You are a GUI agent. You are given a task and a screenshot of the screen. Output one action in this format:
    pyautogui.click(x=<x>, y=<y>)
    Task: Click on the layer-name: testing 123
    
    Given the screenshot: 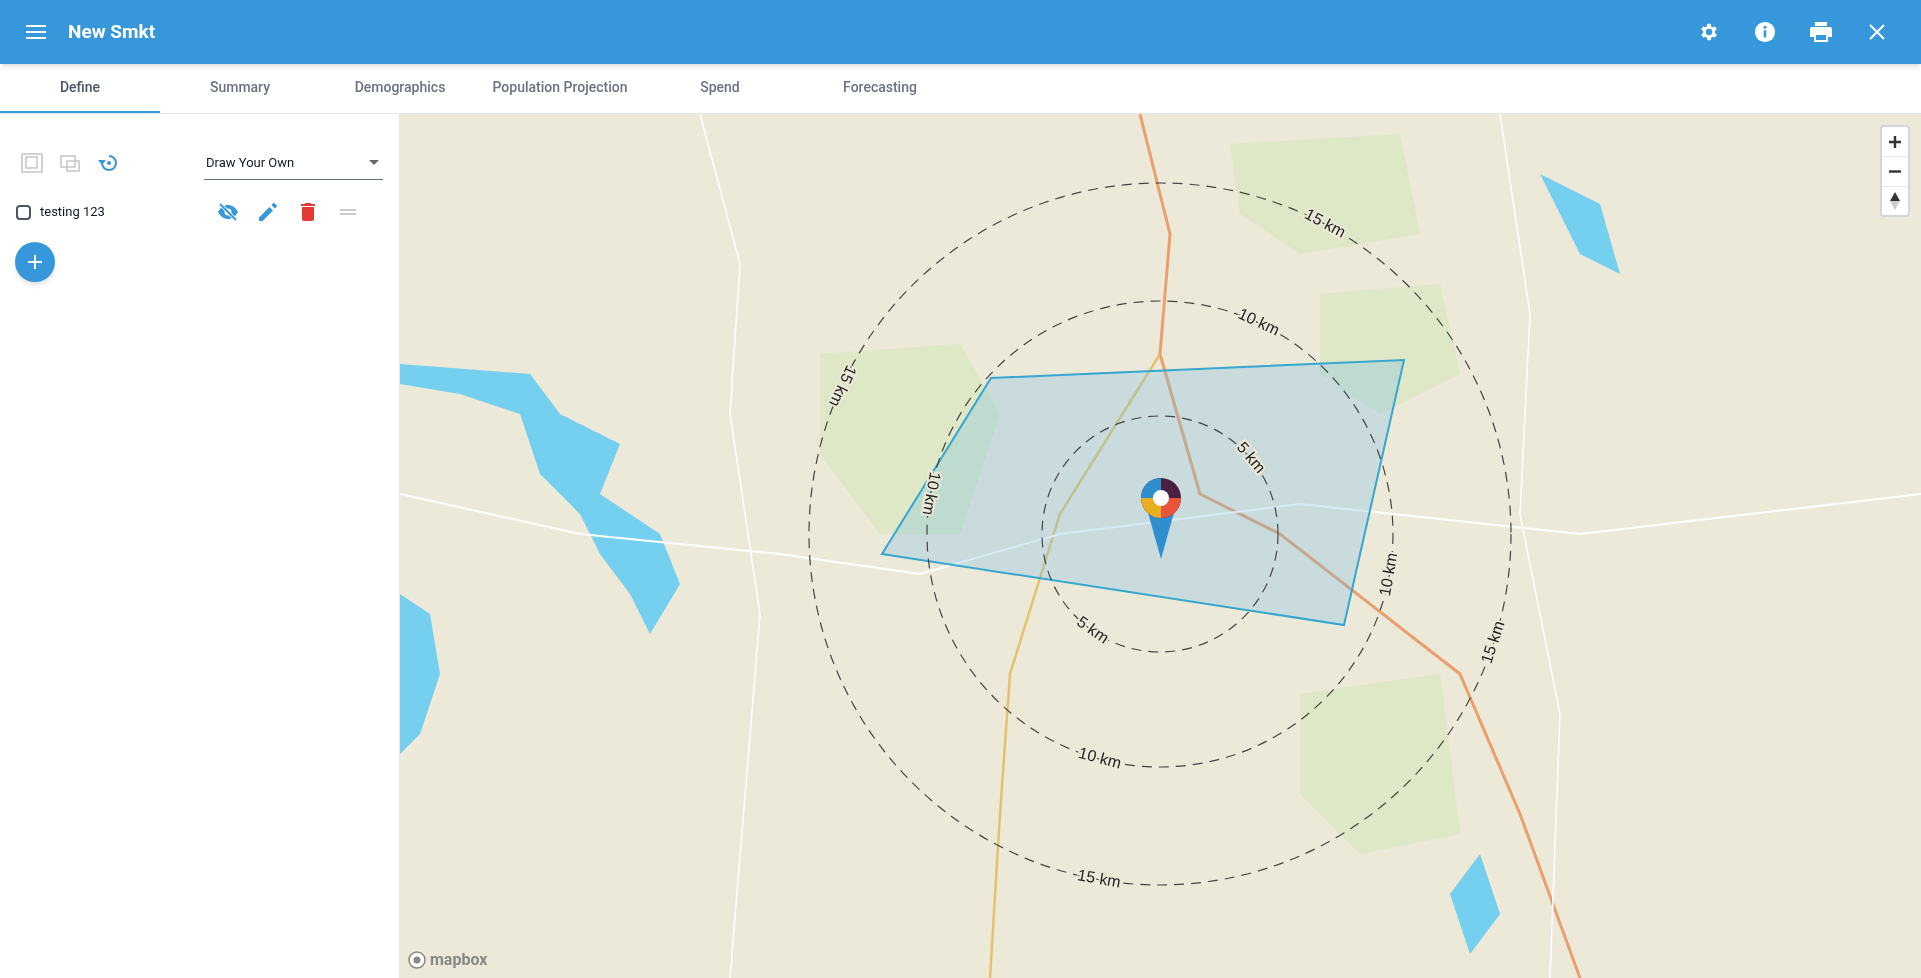 What is the action you would take?
    pyautogui.click(x=73, y=212)
    